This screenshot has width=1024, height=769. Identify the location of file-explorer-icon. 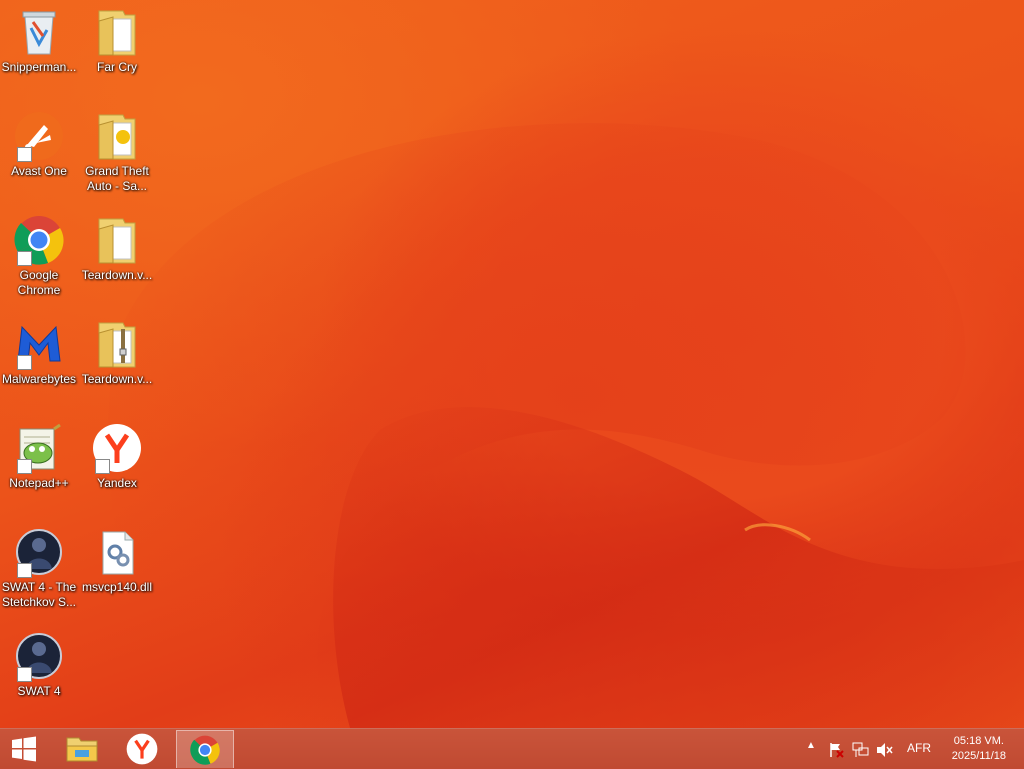
(82, 749).